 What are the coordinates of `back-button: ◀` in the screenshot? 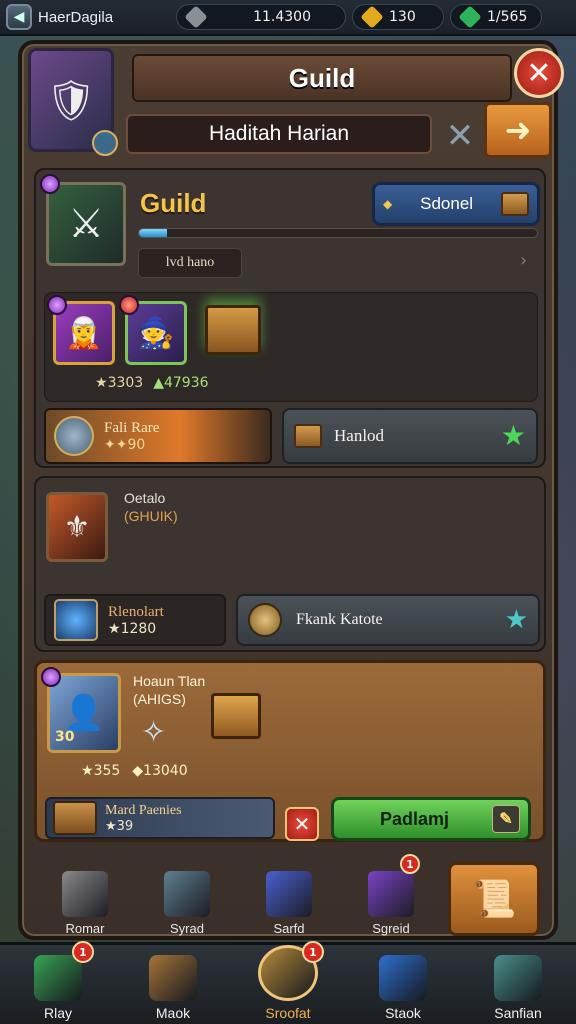 It's located at (19, 17).